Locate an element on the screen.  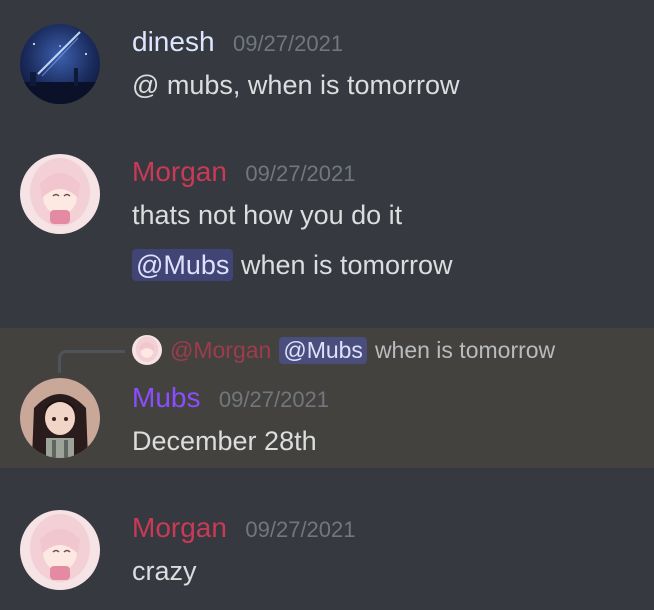
avatar-dinesh is located at coordinates (60, 64).